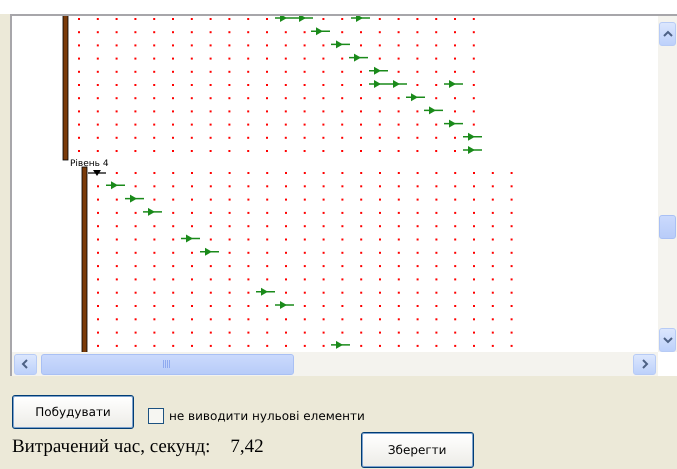 The image size is (677, 469). What do you see at coordinates (247, 447) in the screenshot?
I see `elapsed-time-value: 7,42` at bounding box center [247, 447].